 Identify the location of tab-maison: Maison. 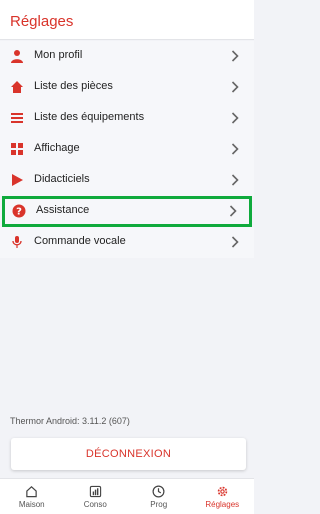
(32, 496).